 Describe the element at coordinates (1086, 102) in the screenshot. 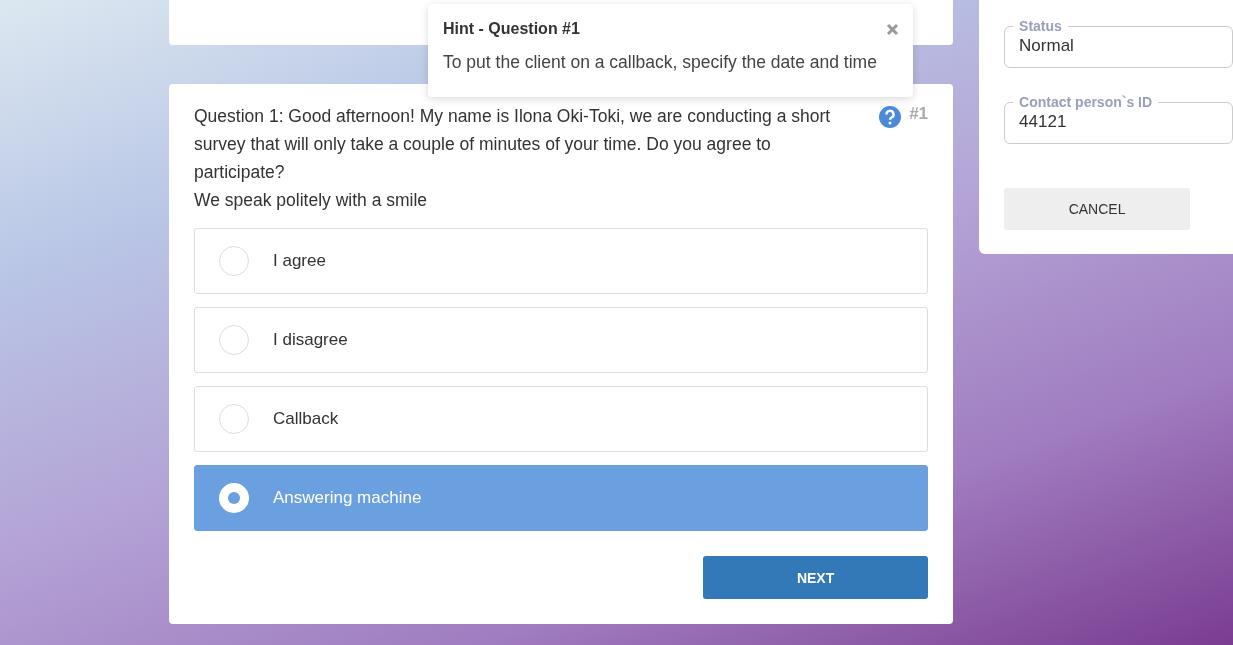

I see `field-label: Contact person`s ID` at that location.